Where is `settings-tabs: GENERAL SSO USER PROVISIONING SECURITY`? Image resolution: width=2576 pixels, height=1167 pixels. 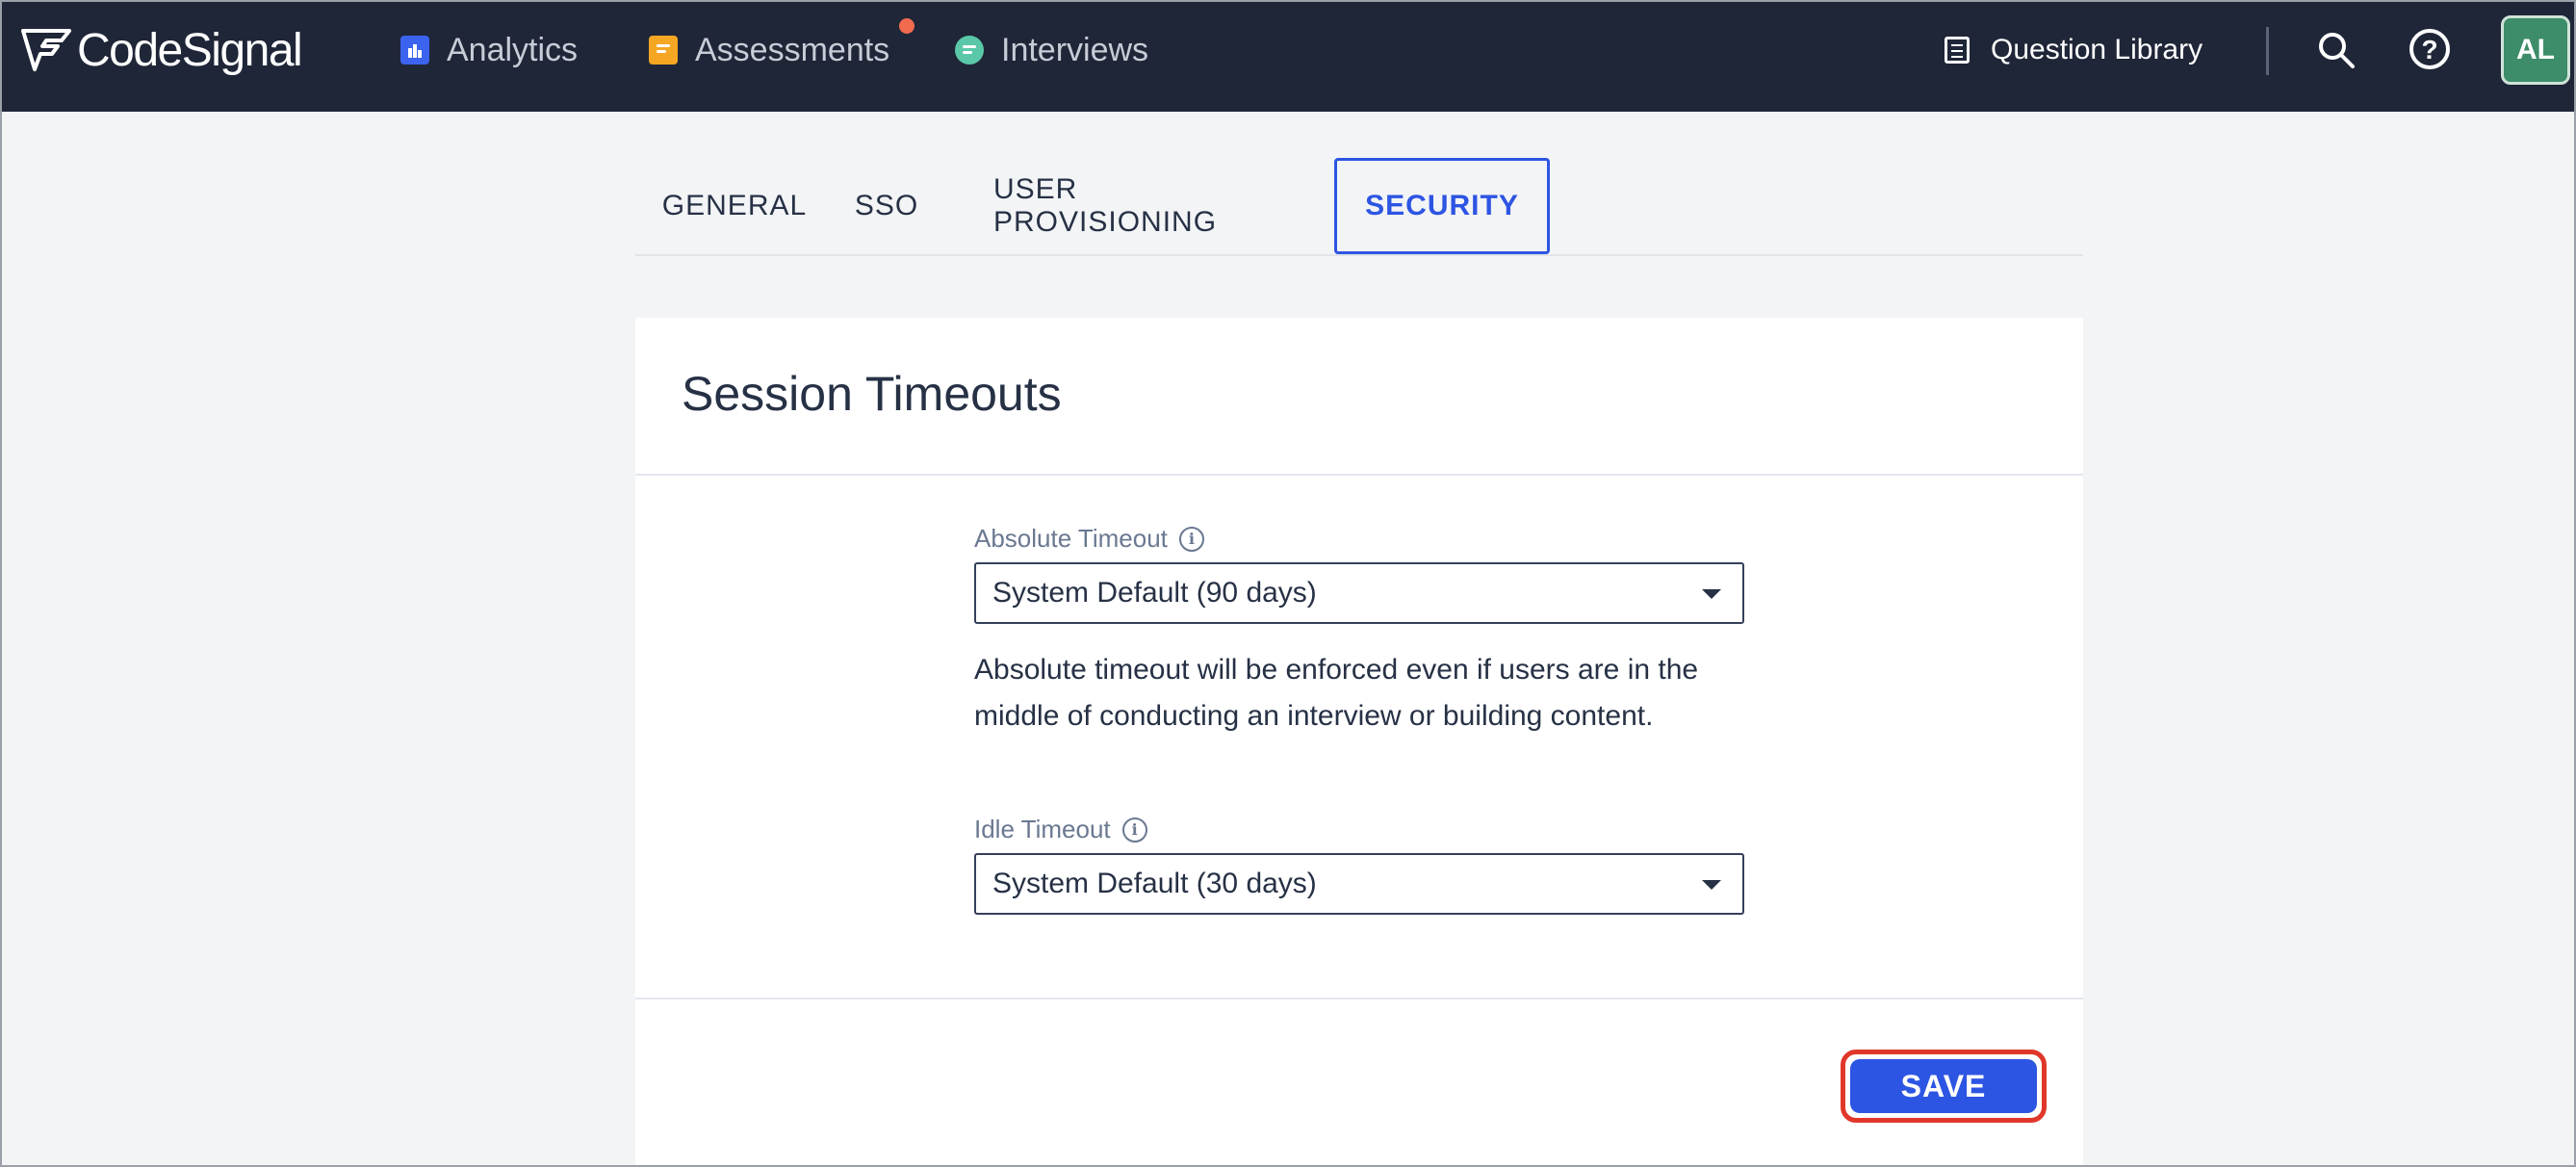 settings-tabs: GENERAL SSO USER PROVISIONING SECURITY is located at coordinates (1359, 207).